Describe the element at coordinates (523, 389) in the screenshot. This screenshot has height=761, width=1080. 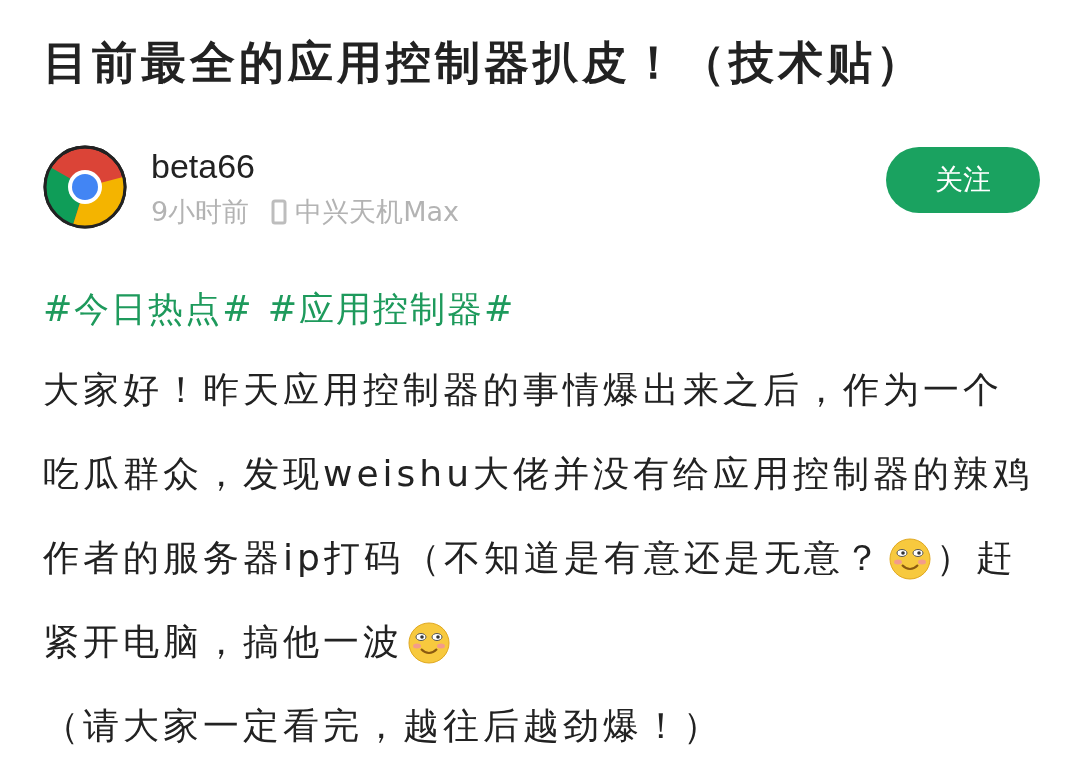
I see `post-text: 大家好！昨天应用控制器的事情爆出来之后，作为一个` at that location.